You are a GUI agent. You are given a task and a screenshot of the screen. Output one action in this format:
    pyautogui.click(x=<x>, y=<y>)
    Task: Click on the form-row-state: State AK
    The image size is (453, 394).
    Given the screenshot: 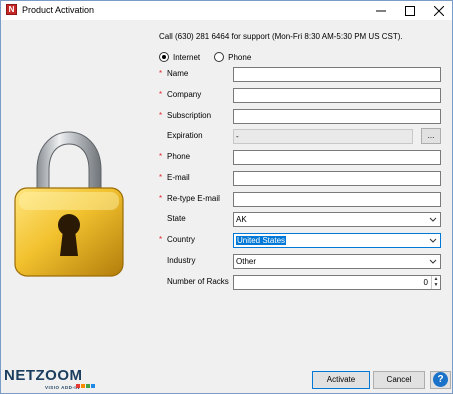 What is the action you would take?
    pyautogui.click(x=300, y=219)
    